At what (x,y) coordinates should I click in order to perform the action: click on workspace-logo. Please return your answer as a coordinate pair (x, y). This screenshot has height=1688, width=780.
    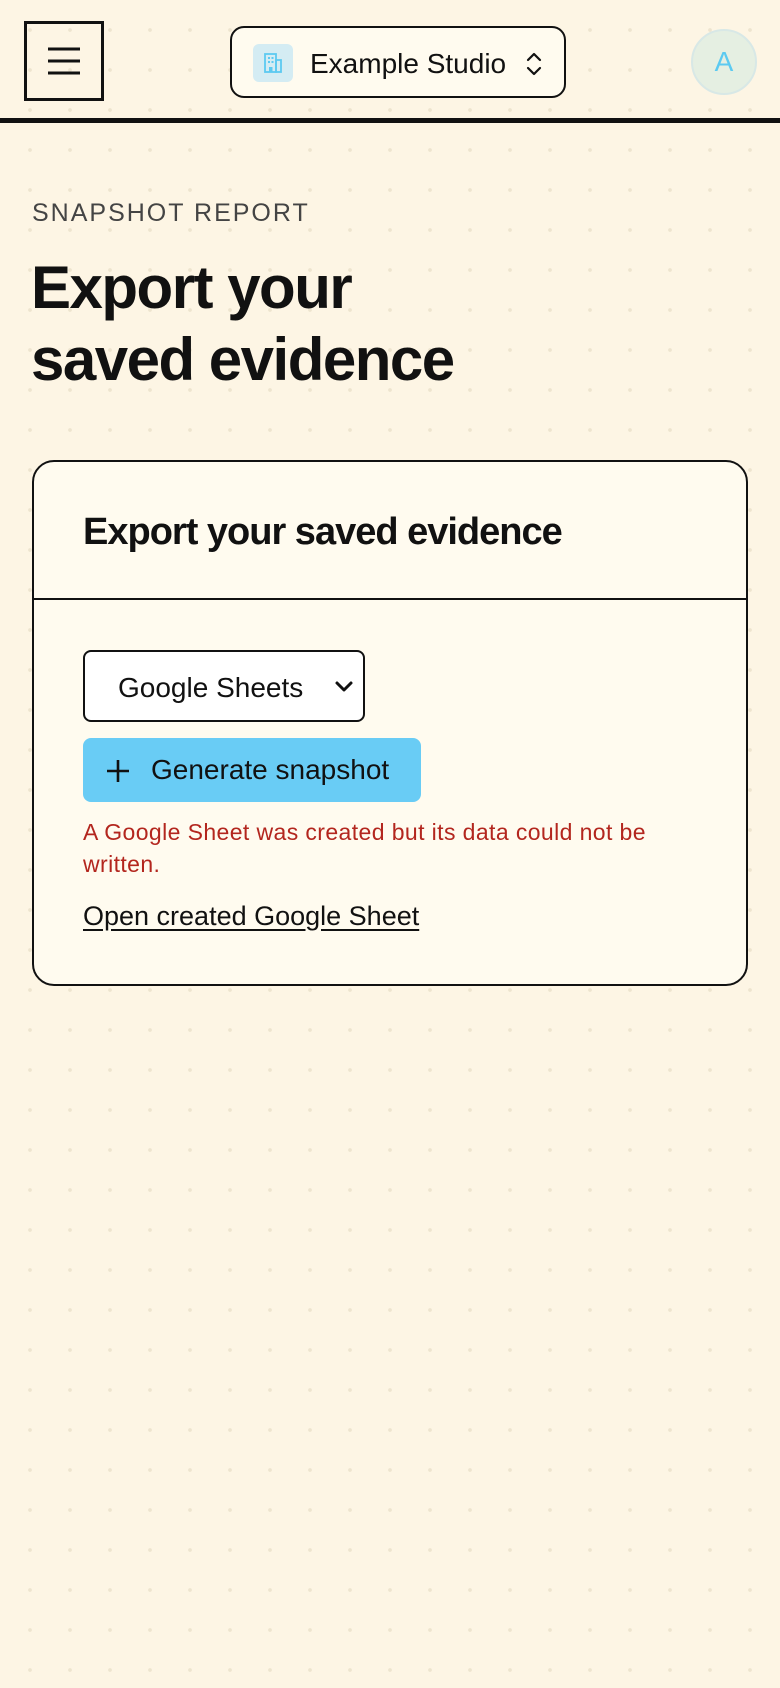
    Looking at the image, I should click on (273, 63).